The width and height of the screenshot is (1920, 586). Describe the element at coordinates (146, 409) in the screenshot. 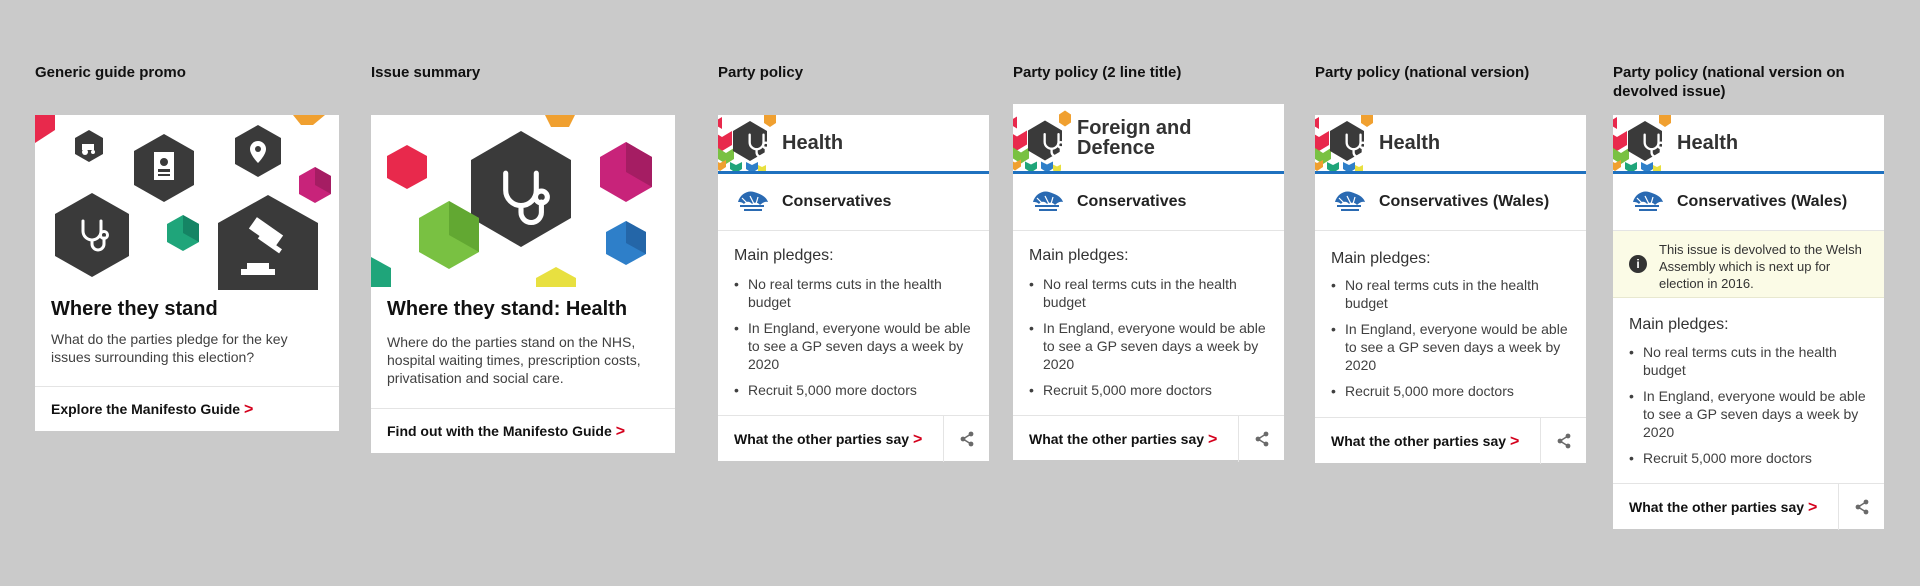

I see `explore-guide-label: Explore the Manifesto Guide` at that location.